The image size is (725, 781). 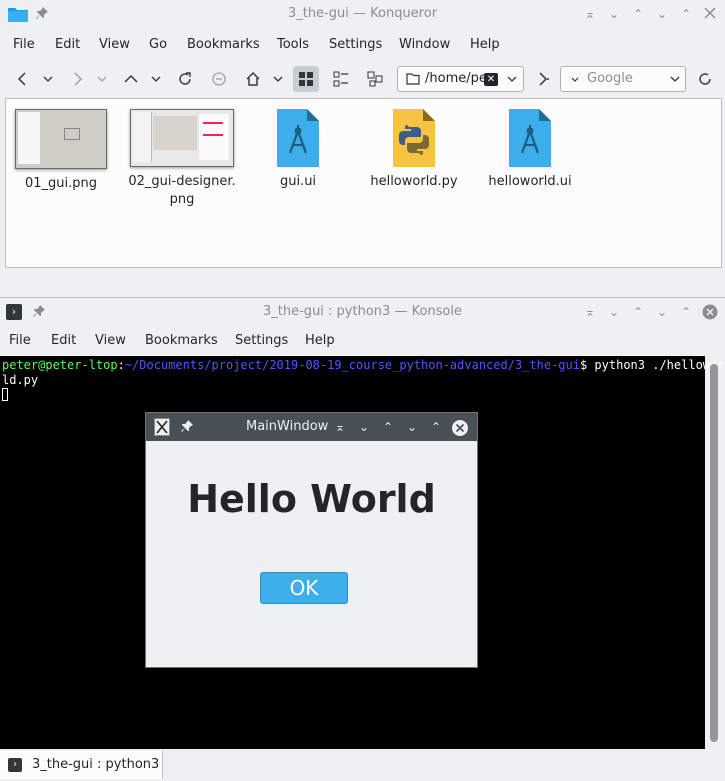 What do you see at coordinates (219, 79) in the screenshot?
I see `stop-icon` at bounding box center [219, 79].